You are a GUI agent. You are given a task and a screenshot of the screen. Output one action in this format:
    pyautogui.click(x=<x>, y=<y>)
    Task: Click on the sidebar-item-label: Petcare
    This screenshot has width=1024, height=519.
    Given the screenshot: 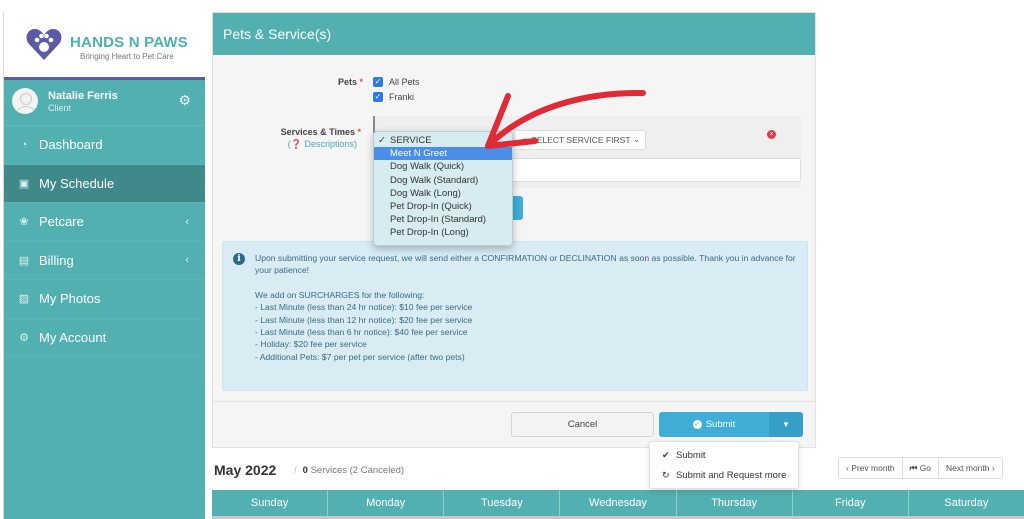 What is the action you would take?
    pyautogui.click(x=61, y=222)
    